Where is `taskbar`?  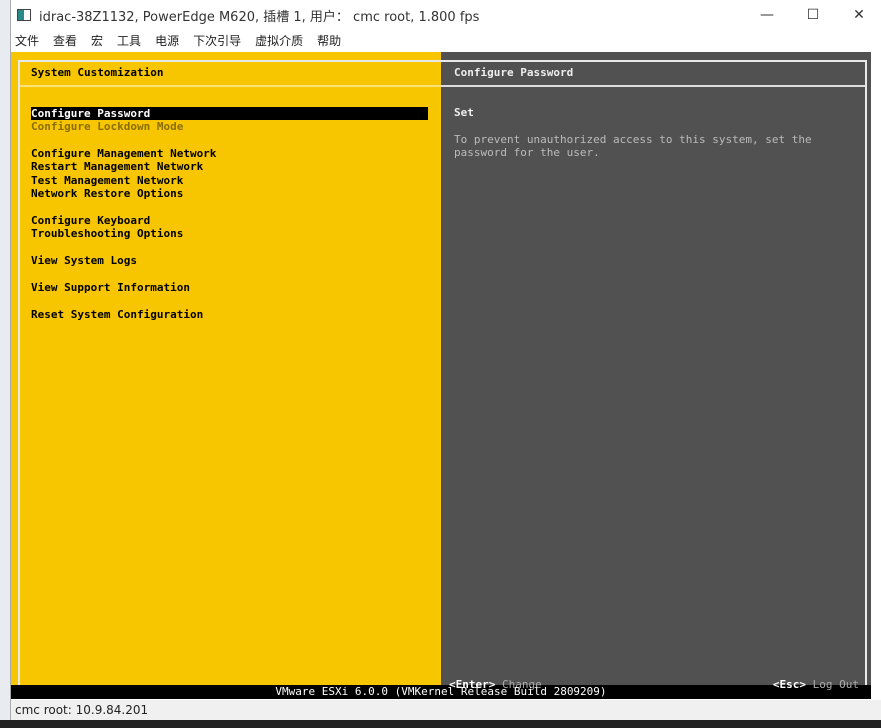 taskbar is located at coordinates (440, 724).